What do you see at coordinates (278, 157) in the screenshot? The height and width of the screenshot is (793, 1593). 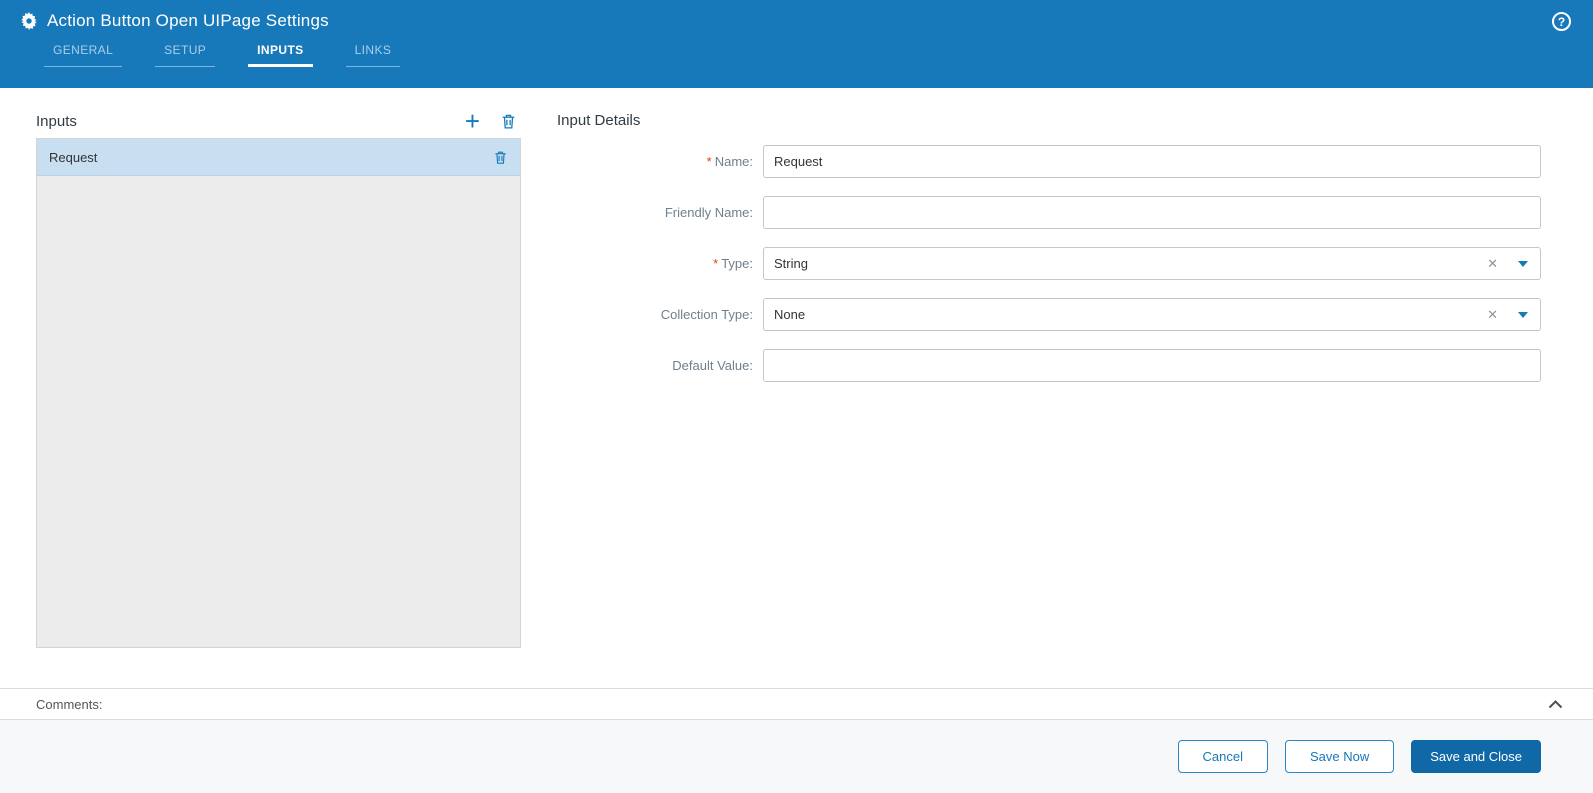 I see `list-item-request: Request` at bounding box center [278, 157].